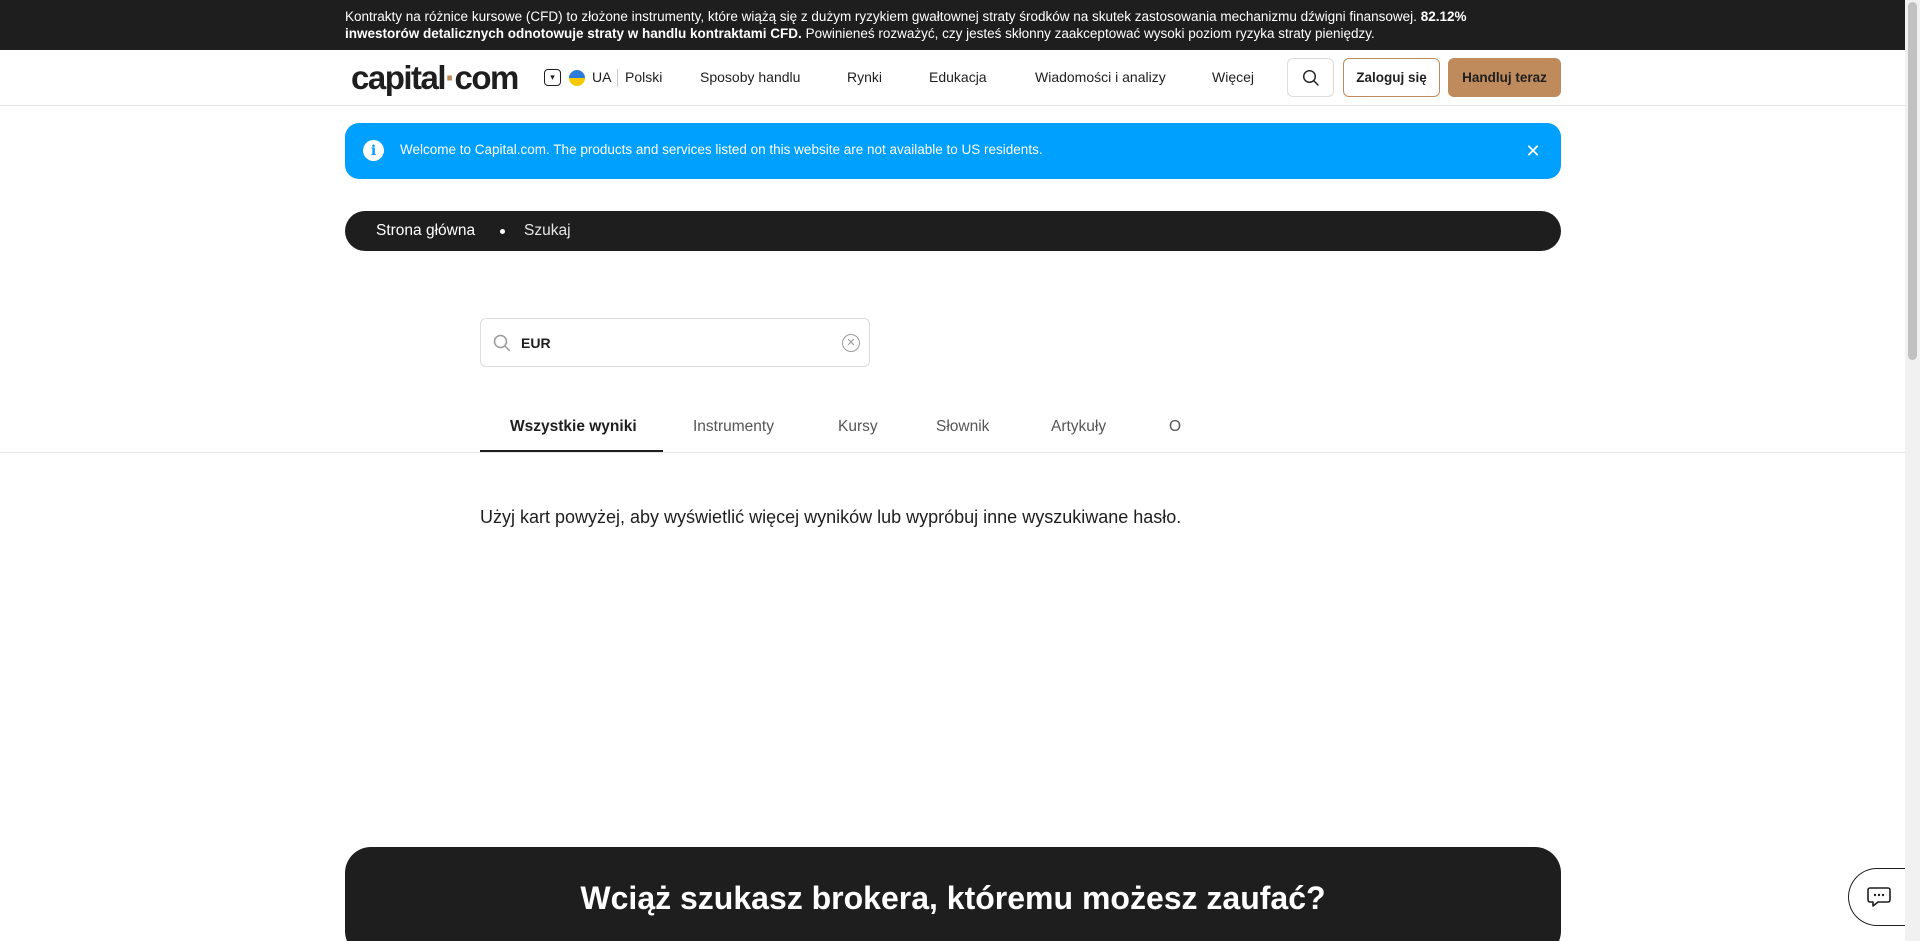 The height and width of the screenshot is (941, 1920). I want to click on breadcrumb-home-link: Strona główna, so click(425, 231).